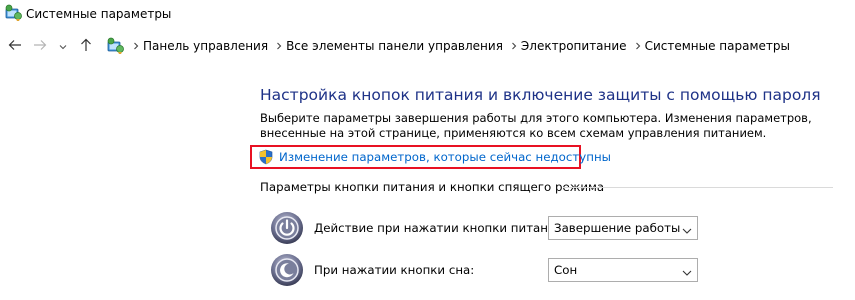 The image size is (855, 300). What do you see at coordinates (394, 46) in the screenshot?
I see `breadcrumb-all-items: Все элементы панели управления` at bounding box center [394, 46].